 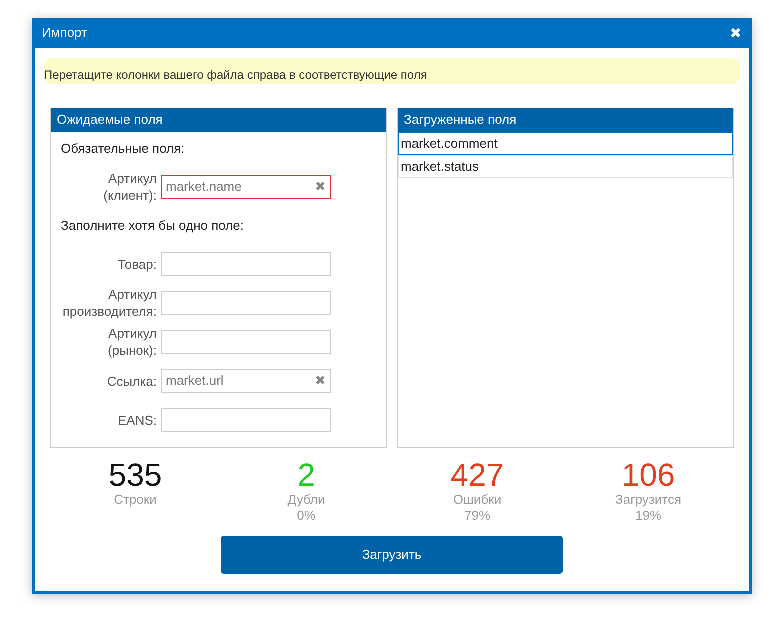 I want to click on list-item: market.comment, so click(x=565, y=143).